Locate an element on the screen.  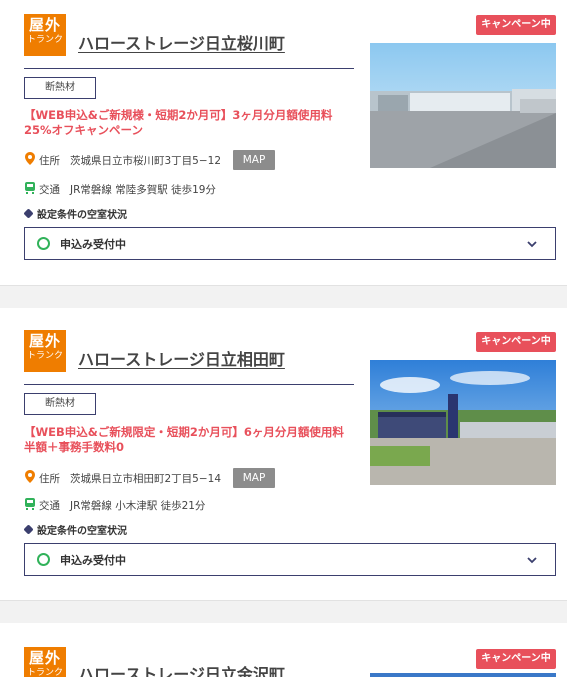
campaign-text: 【WEB申込&ご新規様・短期2か月可】3ヶ月分月額使用料25%オフキャンペーン is located at coordinates (178, 122).